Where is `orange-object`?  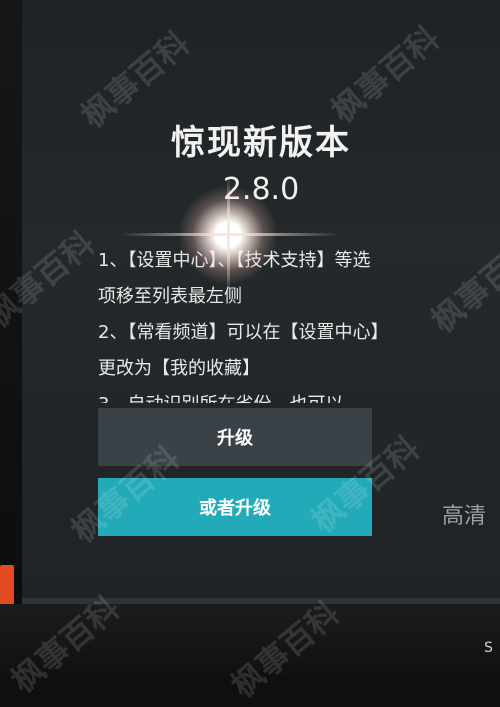
orange-object is located at coordinates (7, 585).